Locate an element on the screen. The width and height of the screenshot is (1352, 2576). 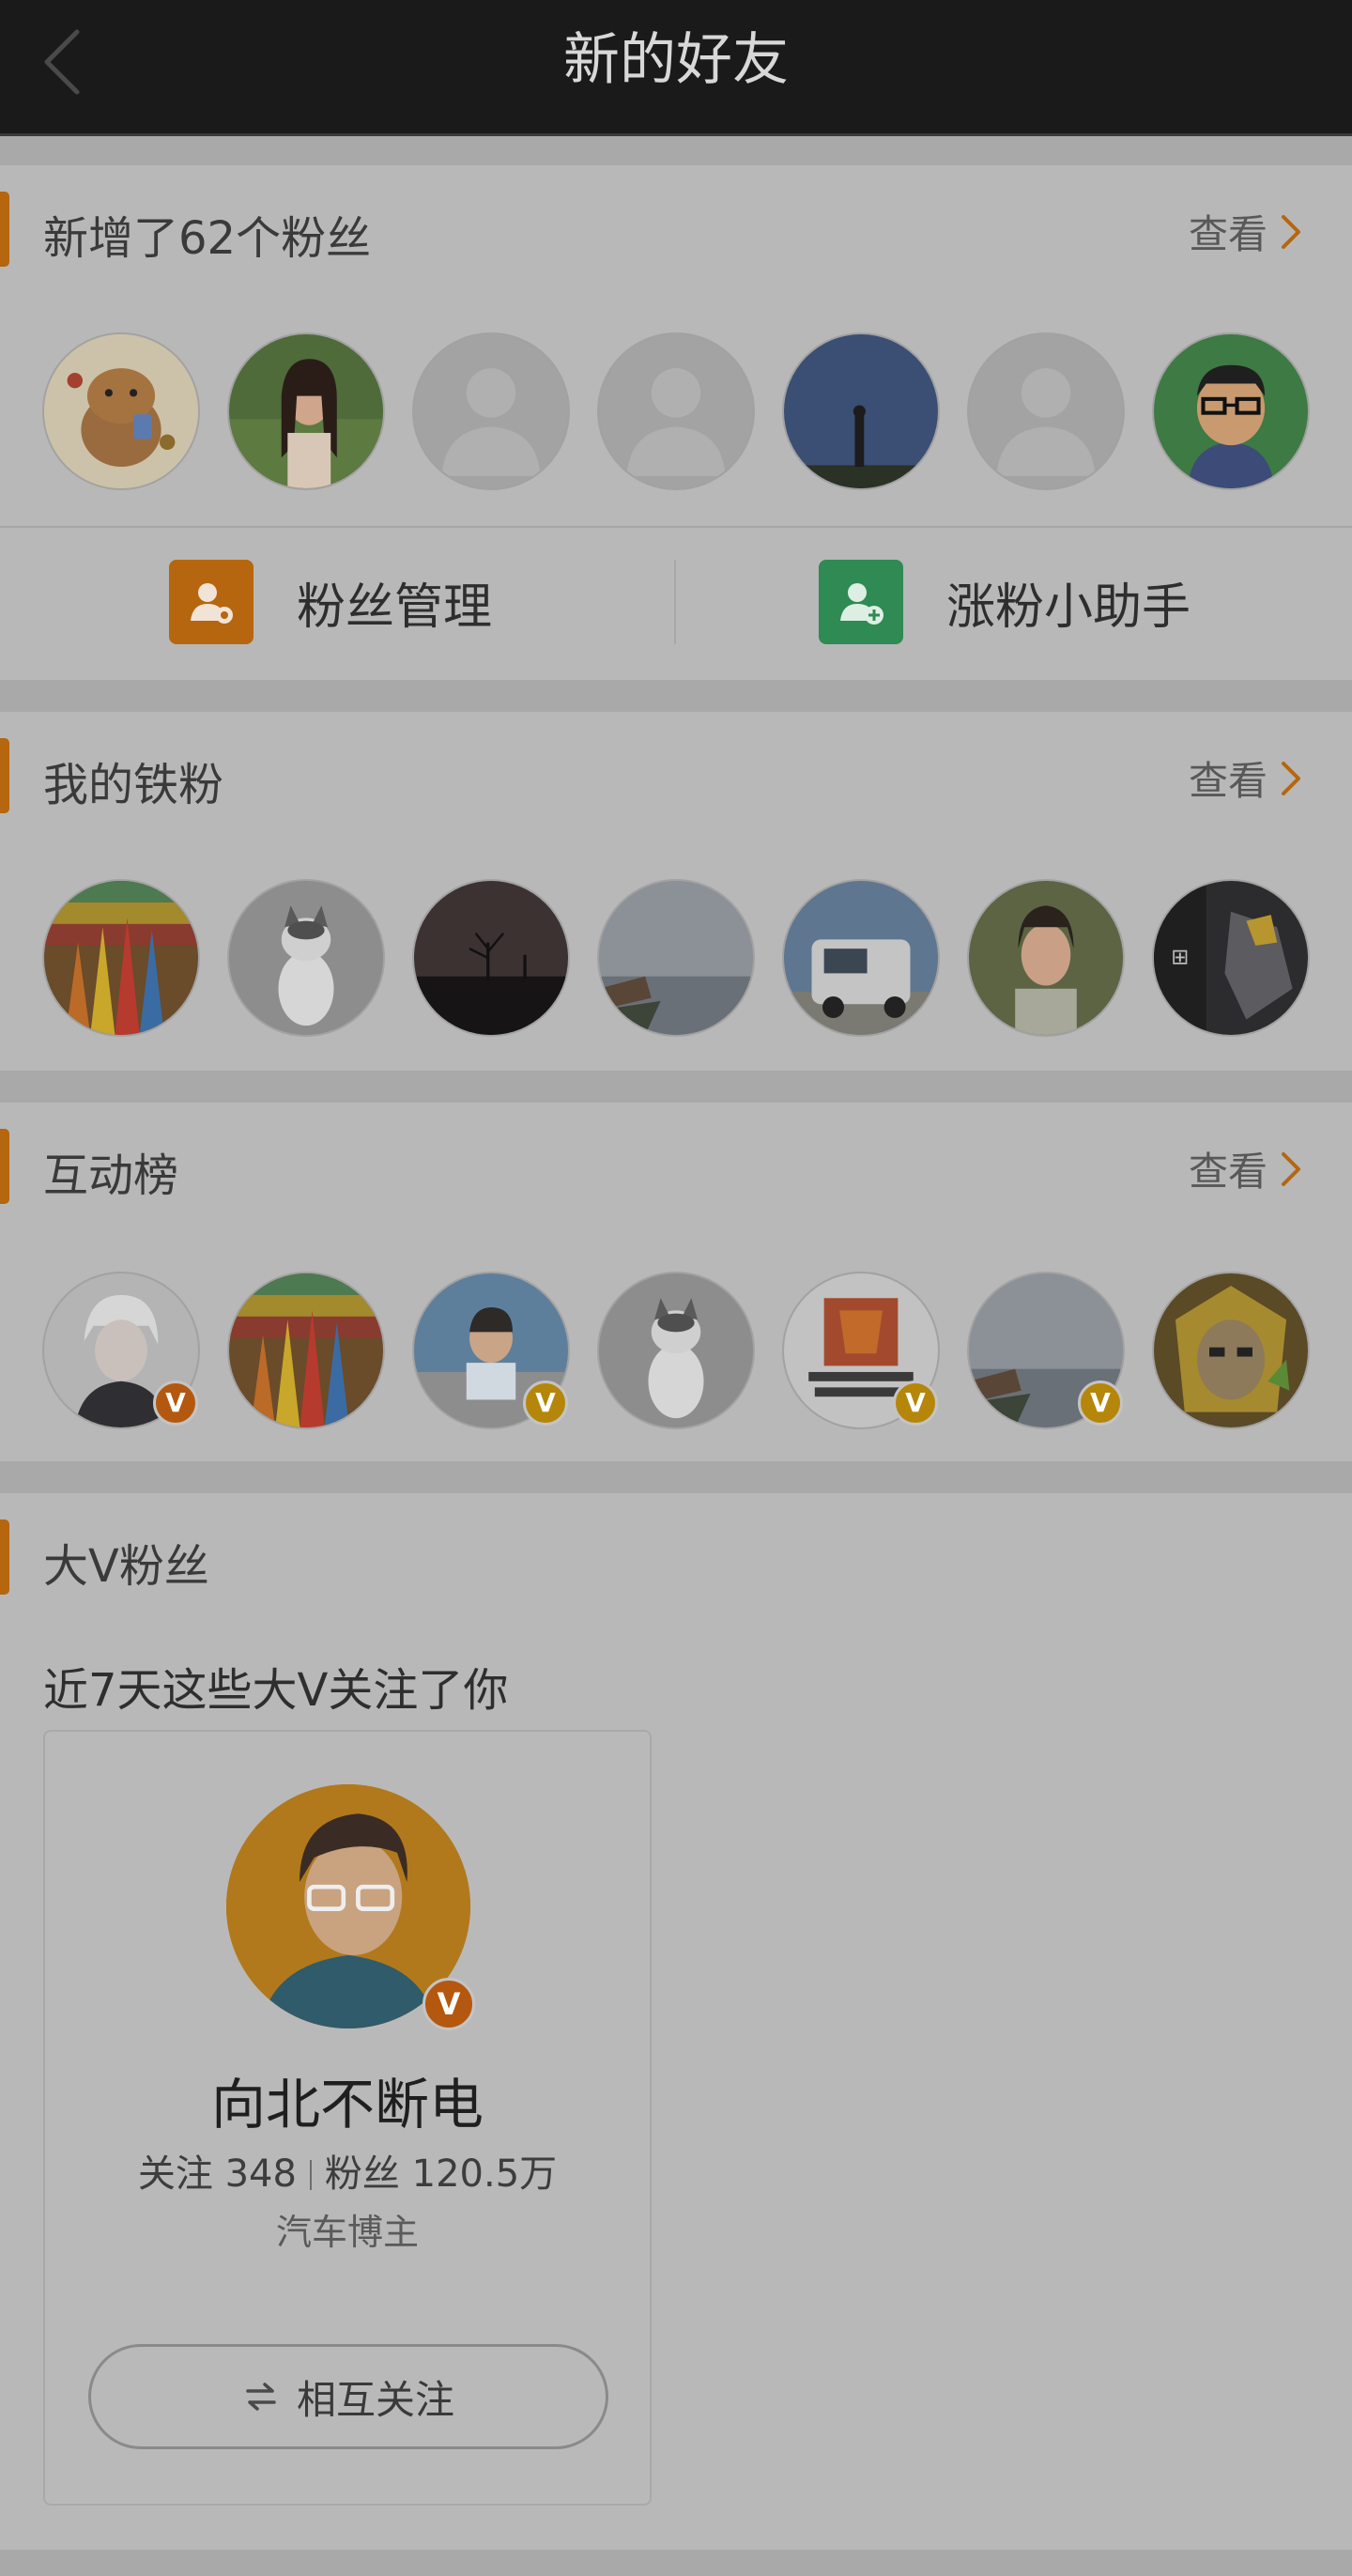
top-navigation-bar: 新的好友 is located at coordinates (676, 68).